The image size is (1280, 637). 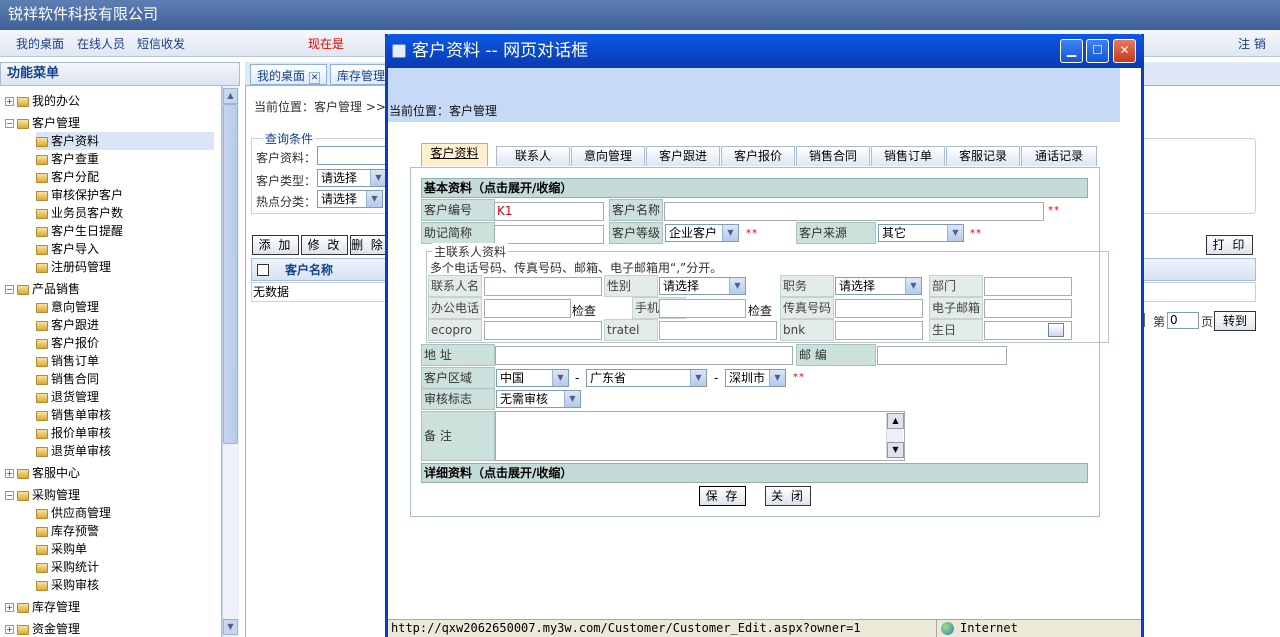 I want to click on cust-name-input, so click(x=854, y=211).